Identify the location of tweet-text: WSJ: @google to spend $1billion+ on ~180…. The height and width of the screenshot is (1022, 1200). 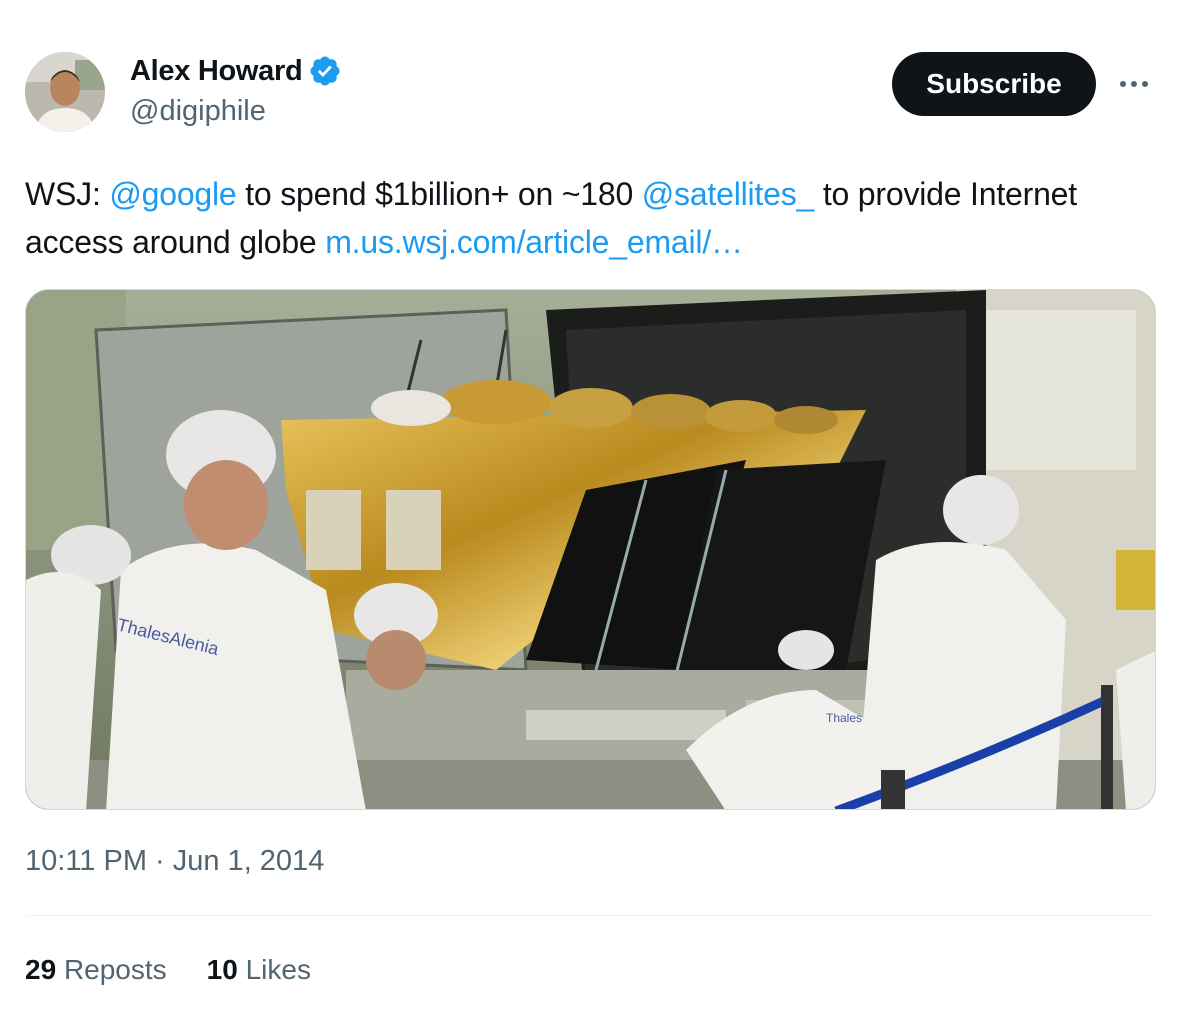
(590, 218).